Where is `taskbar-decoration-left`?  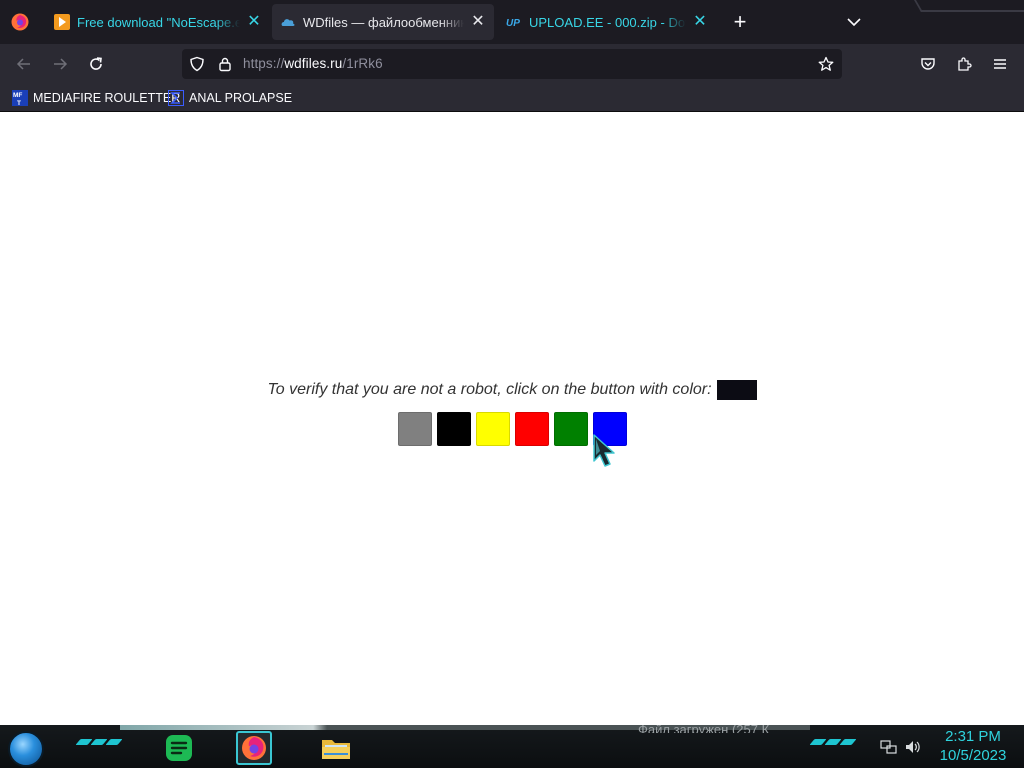 taskbar-decoration-left is located at coordinates (99, 742).